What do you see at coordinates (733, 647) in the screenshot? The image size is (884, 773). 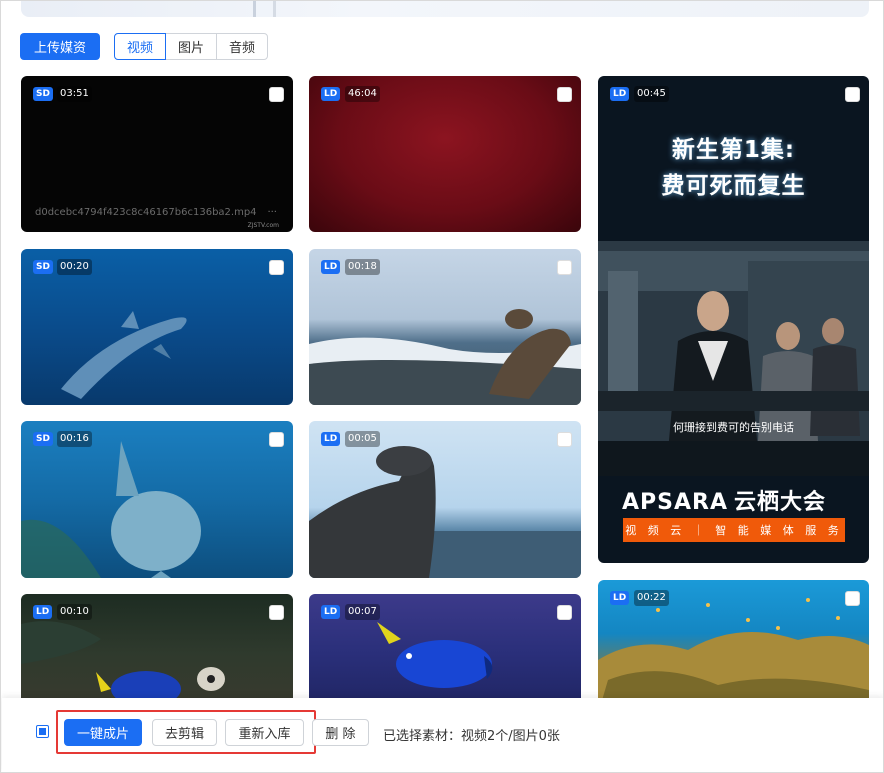 I see `media-card: LD 00:22` at bounding box center [733, 647].